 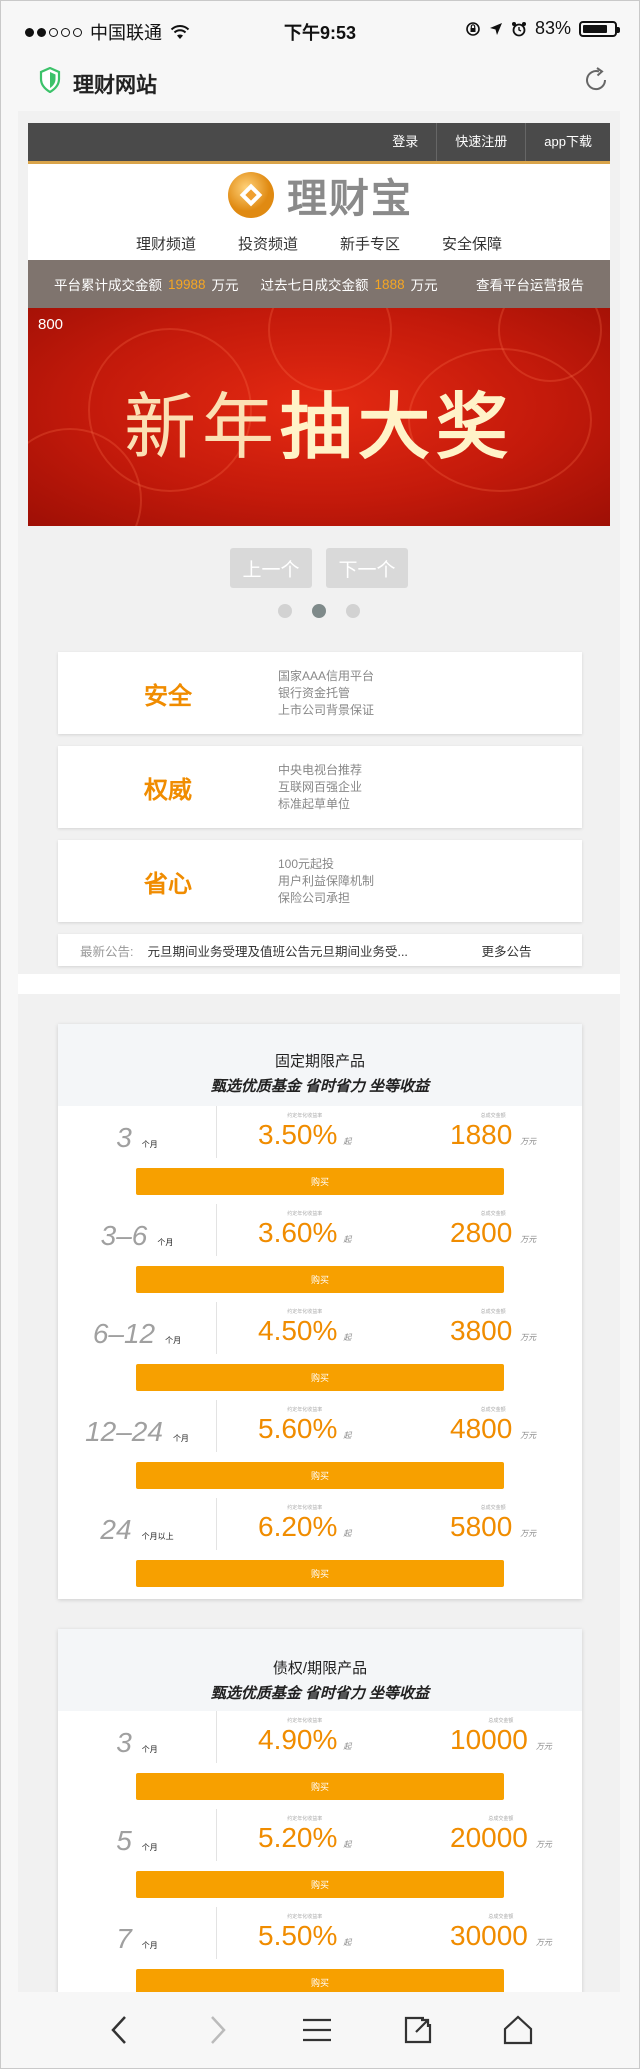 What do you see at coordinates (418, 2030) in the screenshot?
I see `share-icon` at bounding box center [418, 2030].